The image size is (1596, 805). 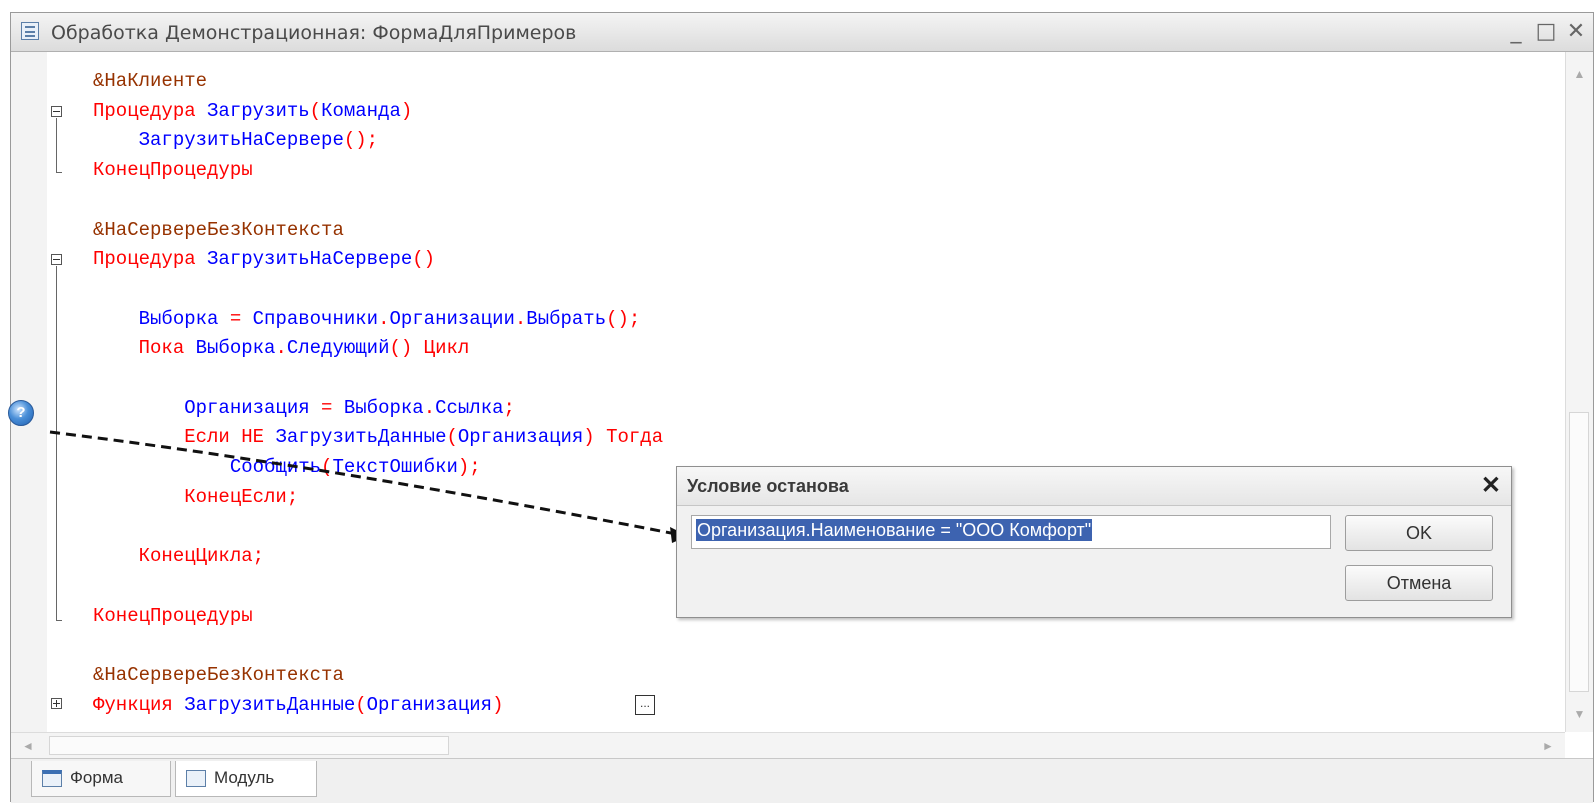 What do you see at coordinates (361, 110) in the screenshot?
I see `code-token: Команда` at bounding box center [361, 110].